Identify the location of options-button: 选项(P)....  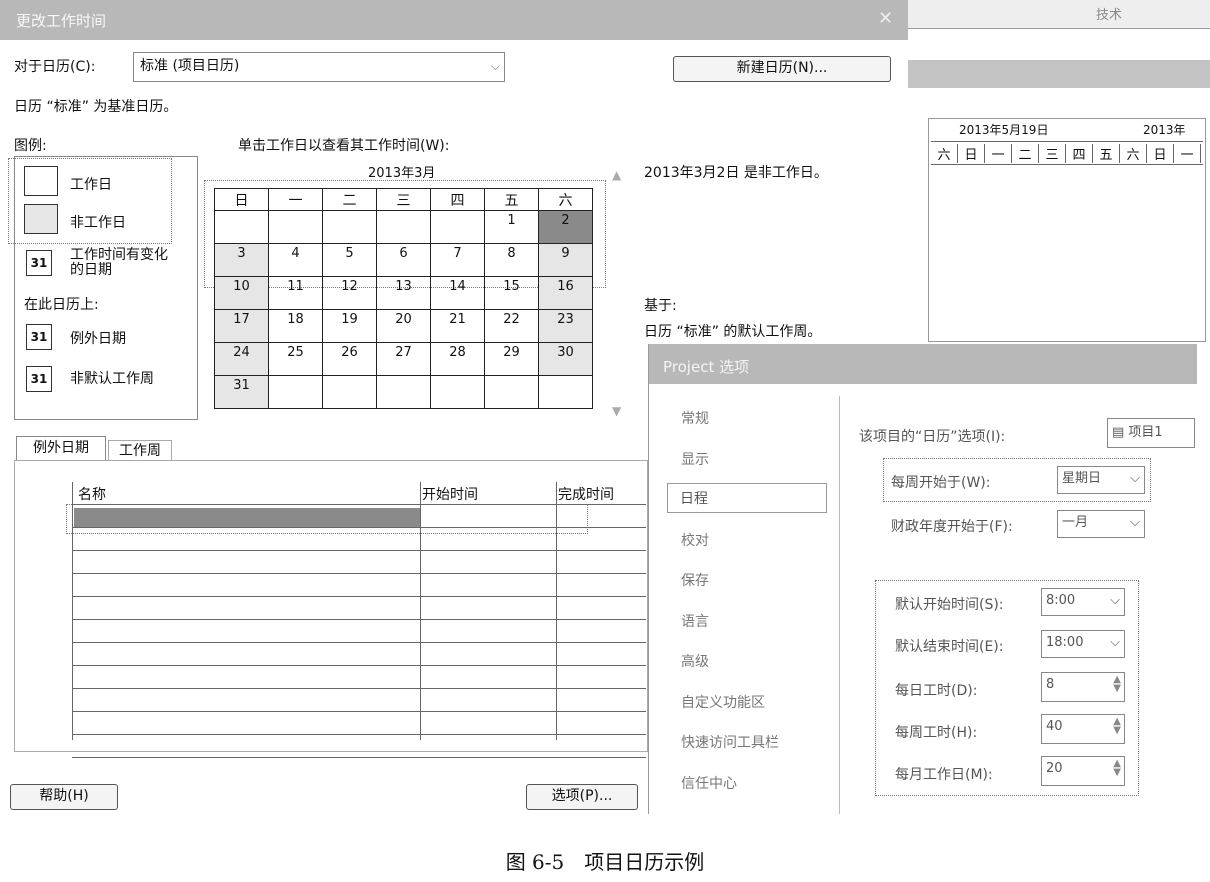
(582, 797).